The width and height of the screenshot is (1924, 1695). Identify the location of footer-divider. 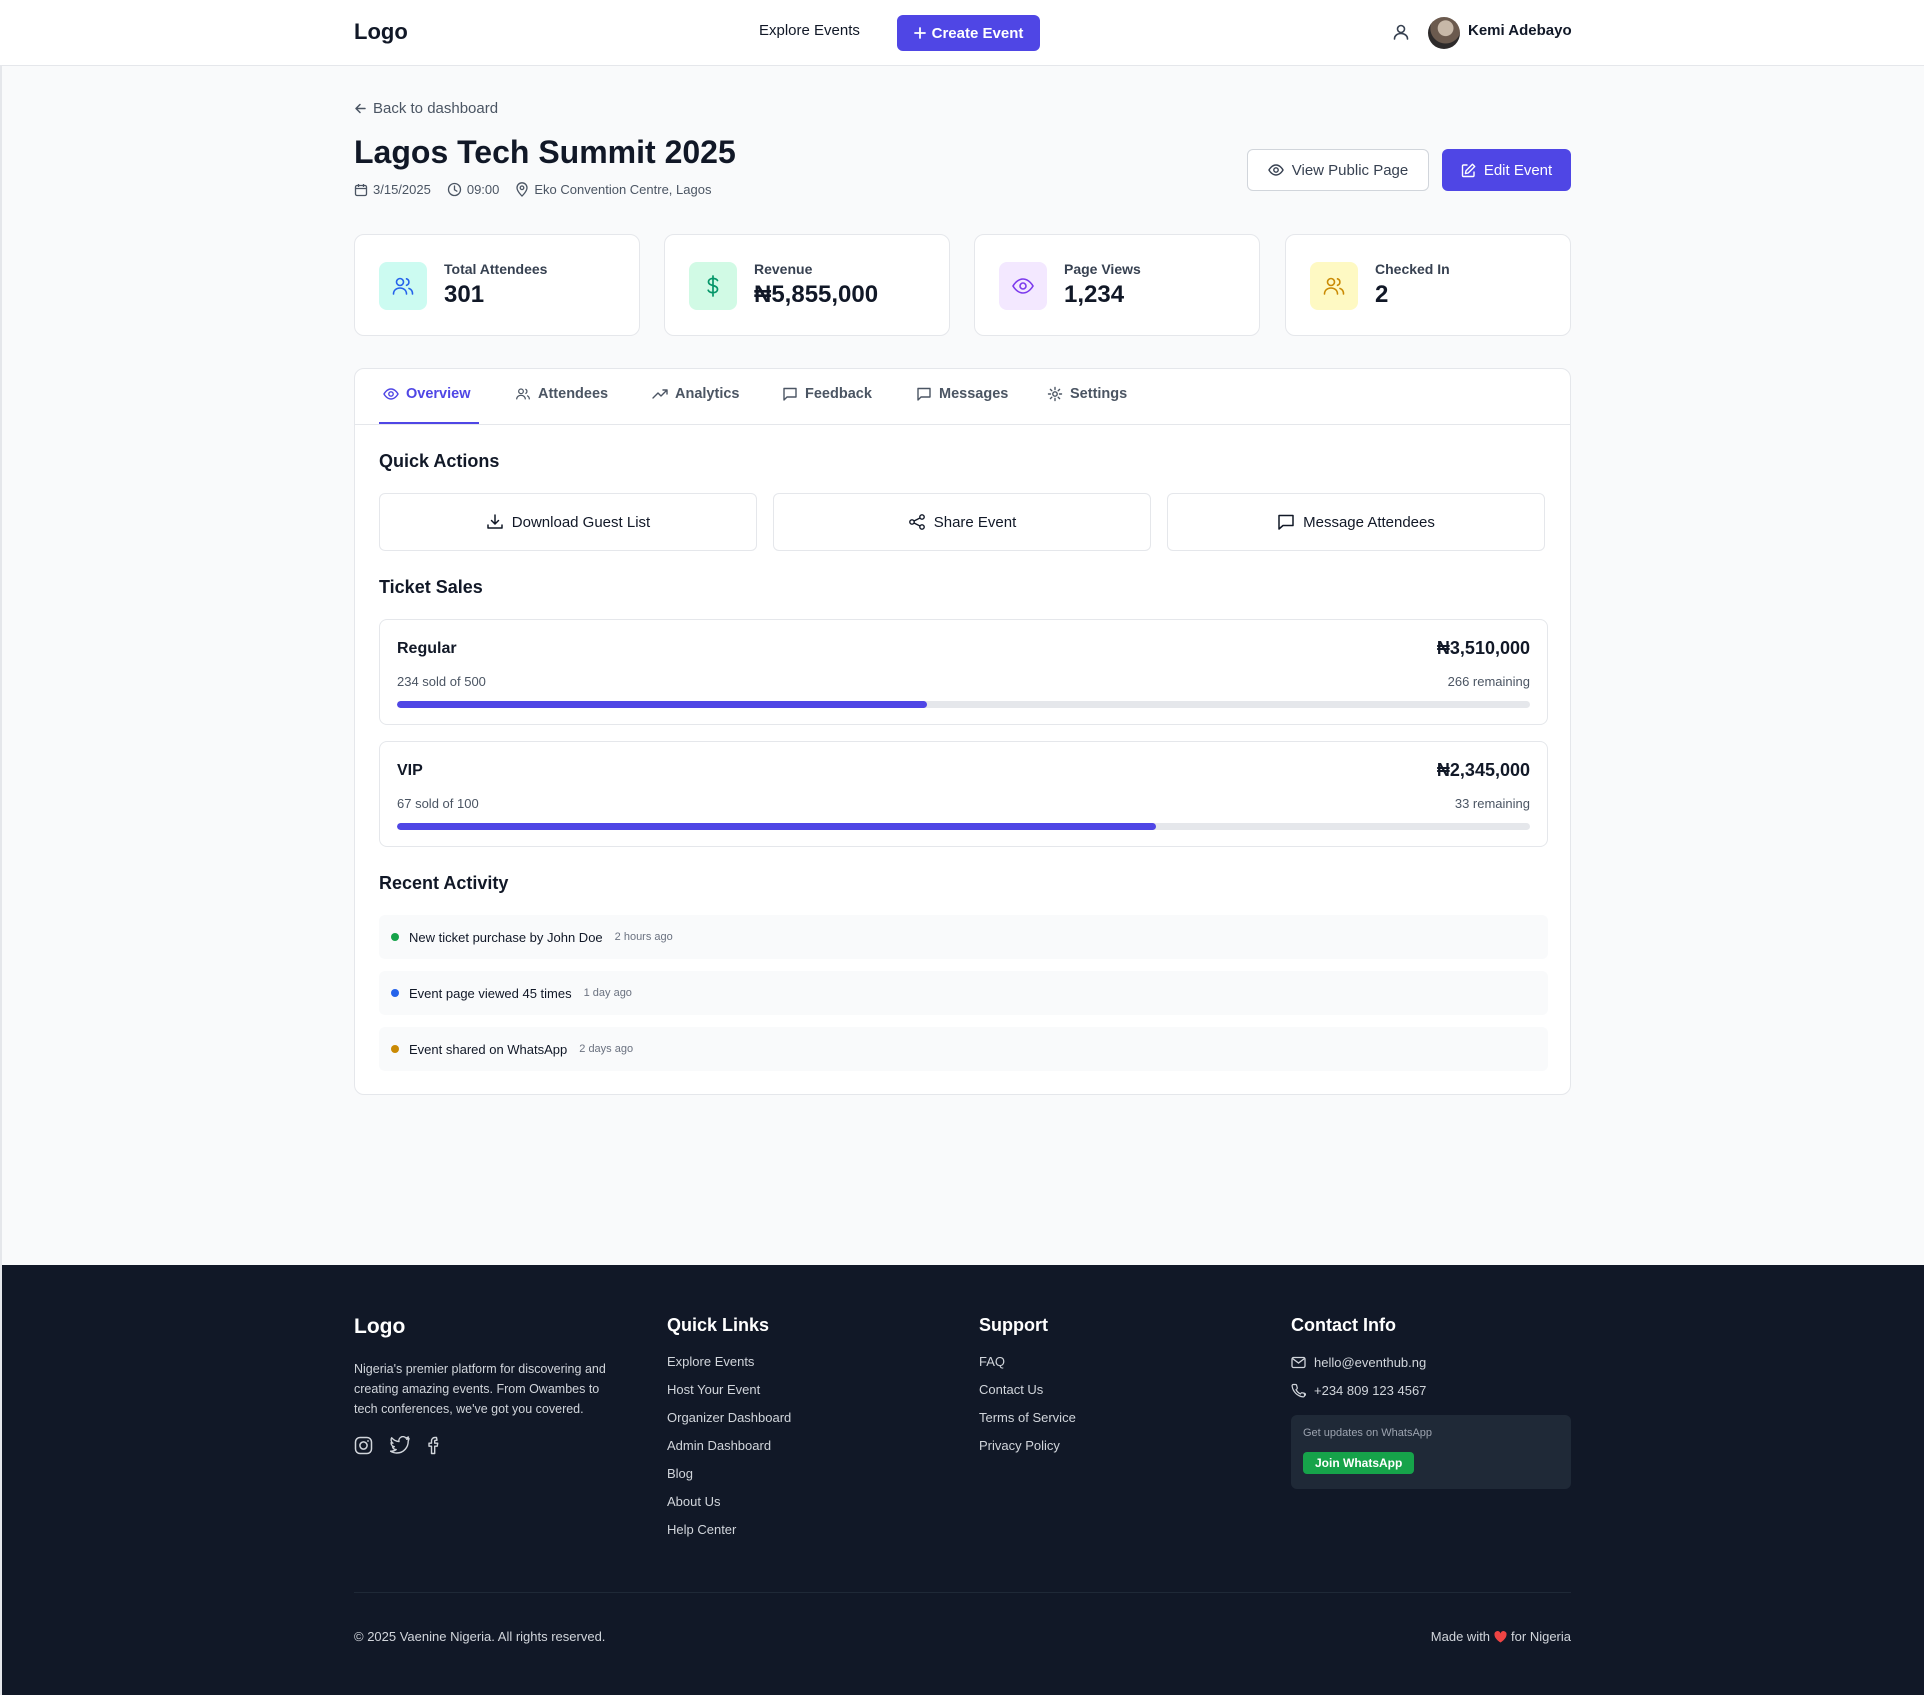
(962, 1592).